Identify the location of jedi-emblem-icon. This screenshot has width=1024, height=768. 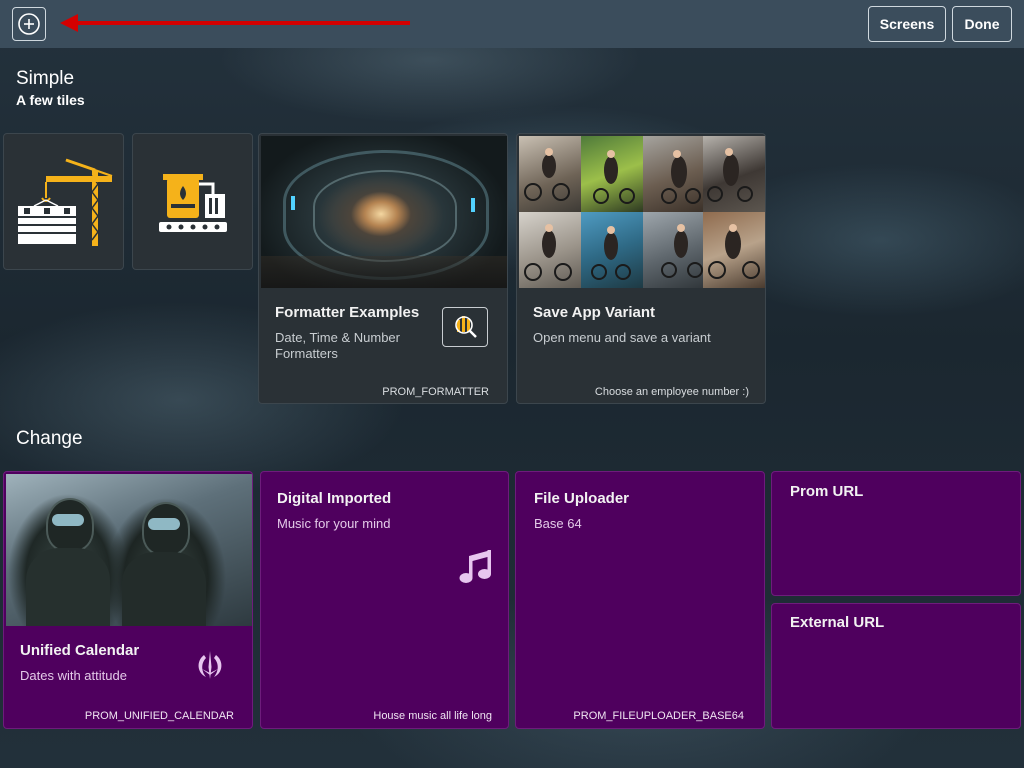
(210, 665).